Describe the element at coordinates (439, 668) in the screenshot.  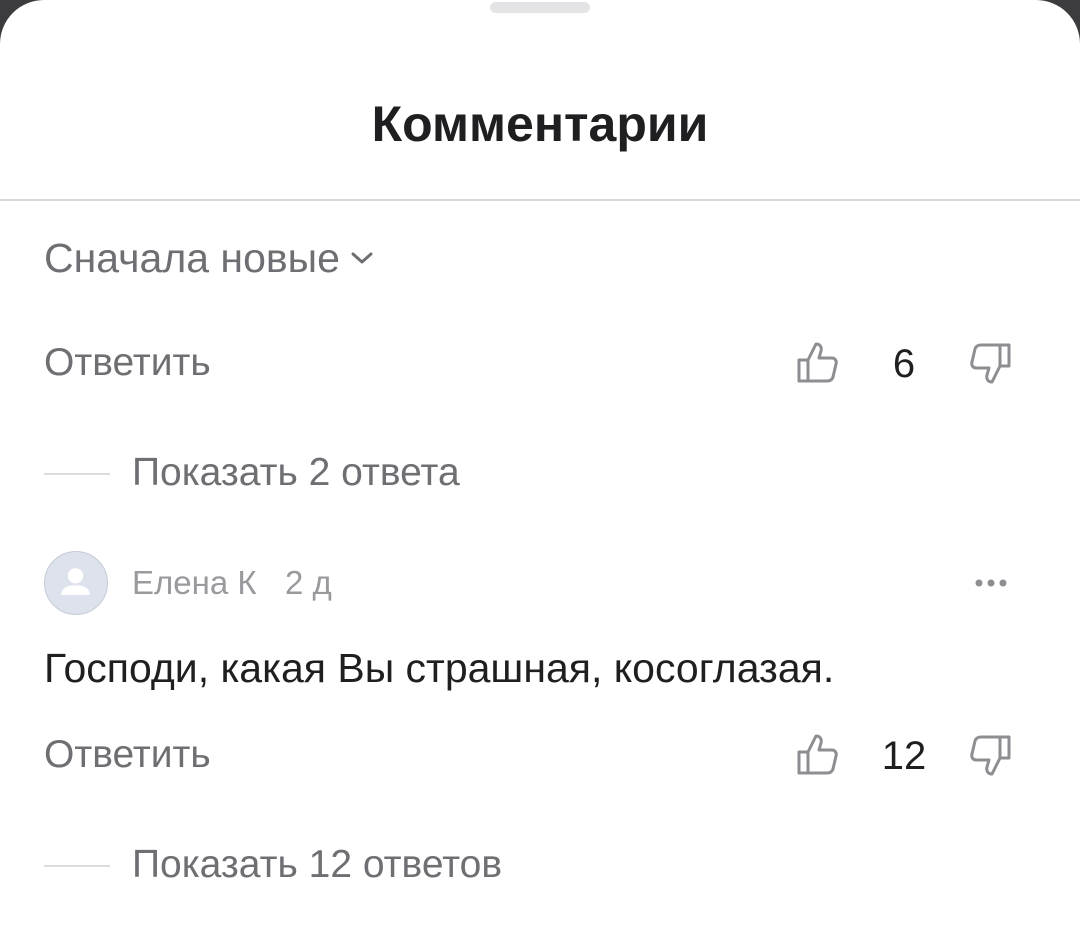
I see `comment-text: Господи, какая Вы страшная, косоглазая.` at that location.